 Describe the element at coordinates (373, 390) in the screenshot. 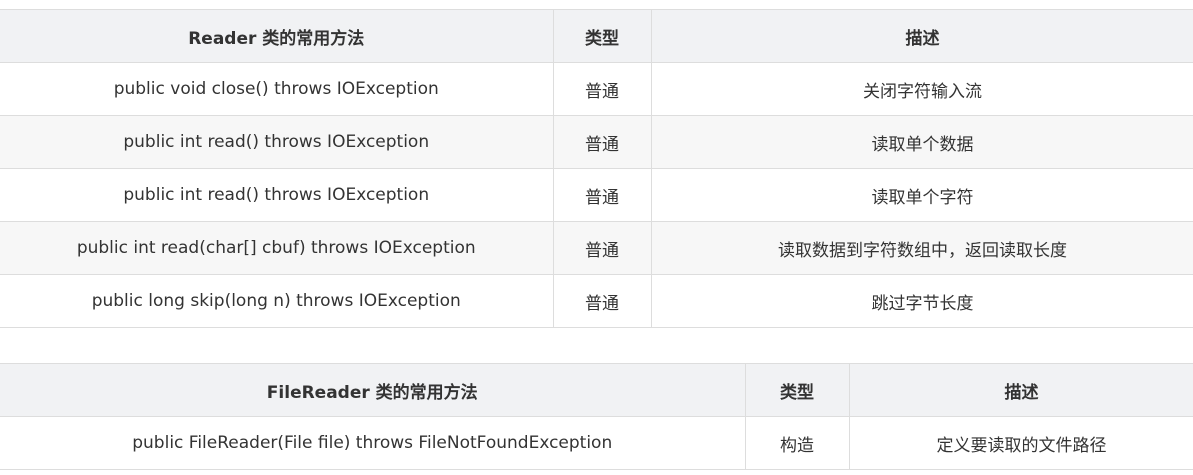

I see `method-column-header: FileReader 类的常用方法` at that location.